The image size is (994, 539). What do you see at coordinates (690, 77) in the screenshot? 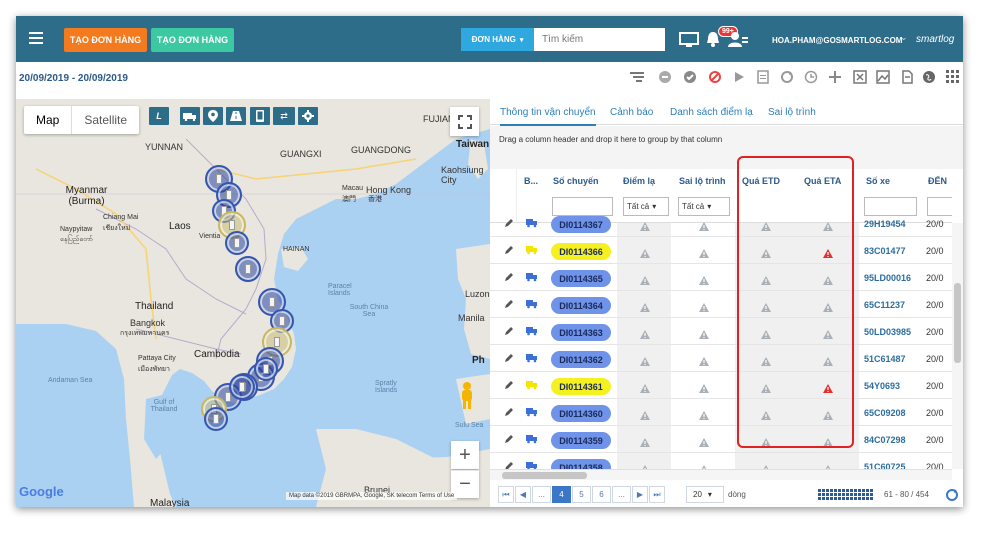
I see `check-circle-icon` at bounding box center [690, 77].